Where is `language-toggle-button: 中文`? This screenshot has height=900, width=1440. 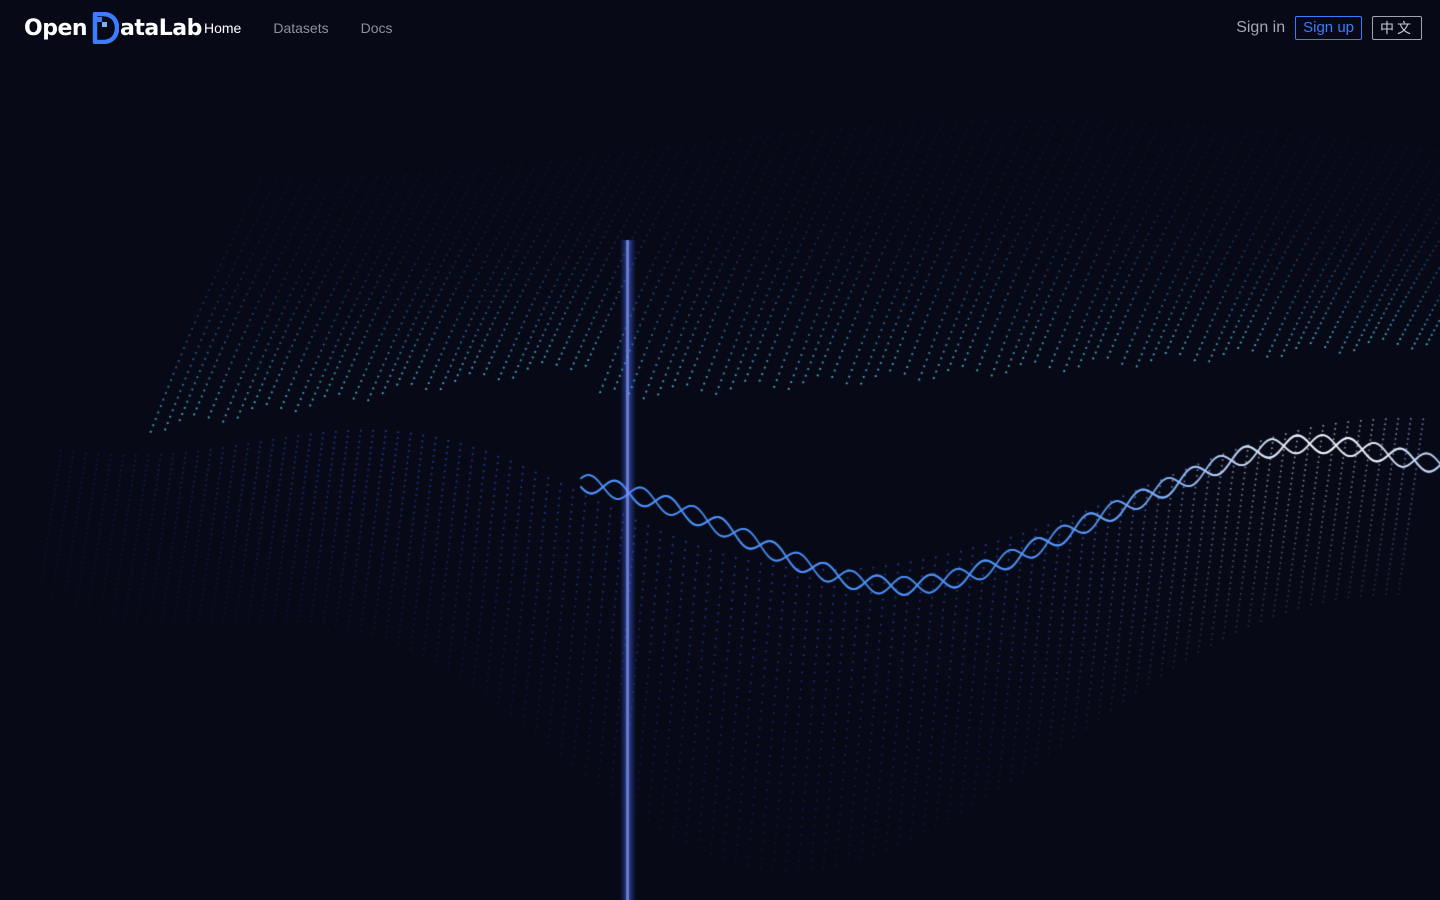
language-toggle-button: 中文 is located at coordinates (1397, 28).